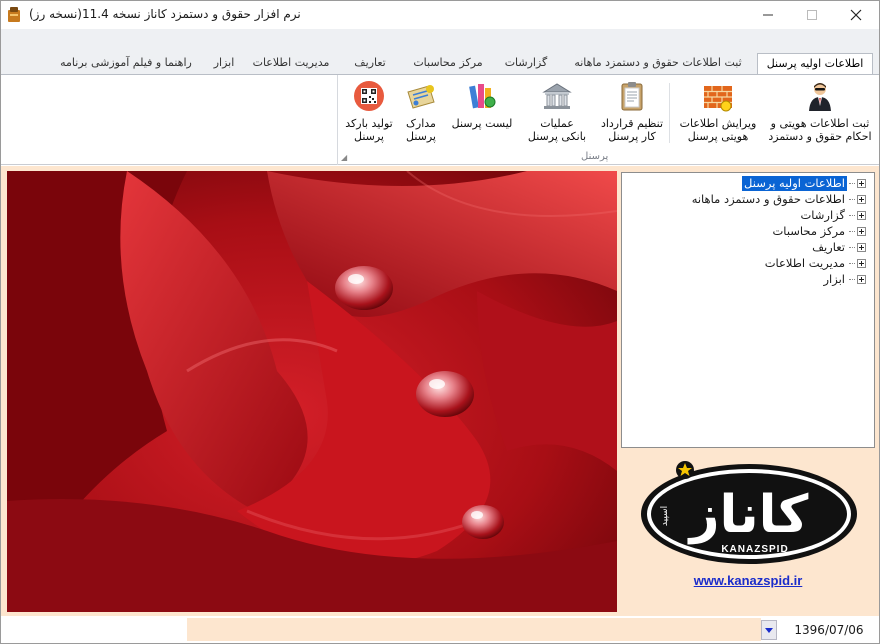  Describe the element at coordinates (482, 113) in the screenshot. I see `personnel-list-button: لیست پرسنل` at that location.